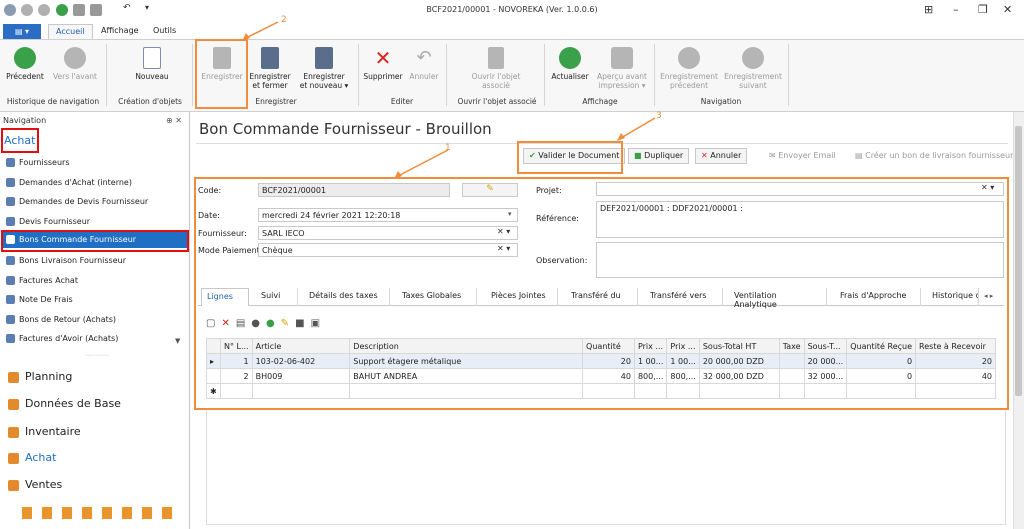  I want to click on tab-pieces-jointes: Pièces Jointes, so click(522, 297).